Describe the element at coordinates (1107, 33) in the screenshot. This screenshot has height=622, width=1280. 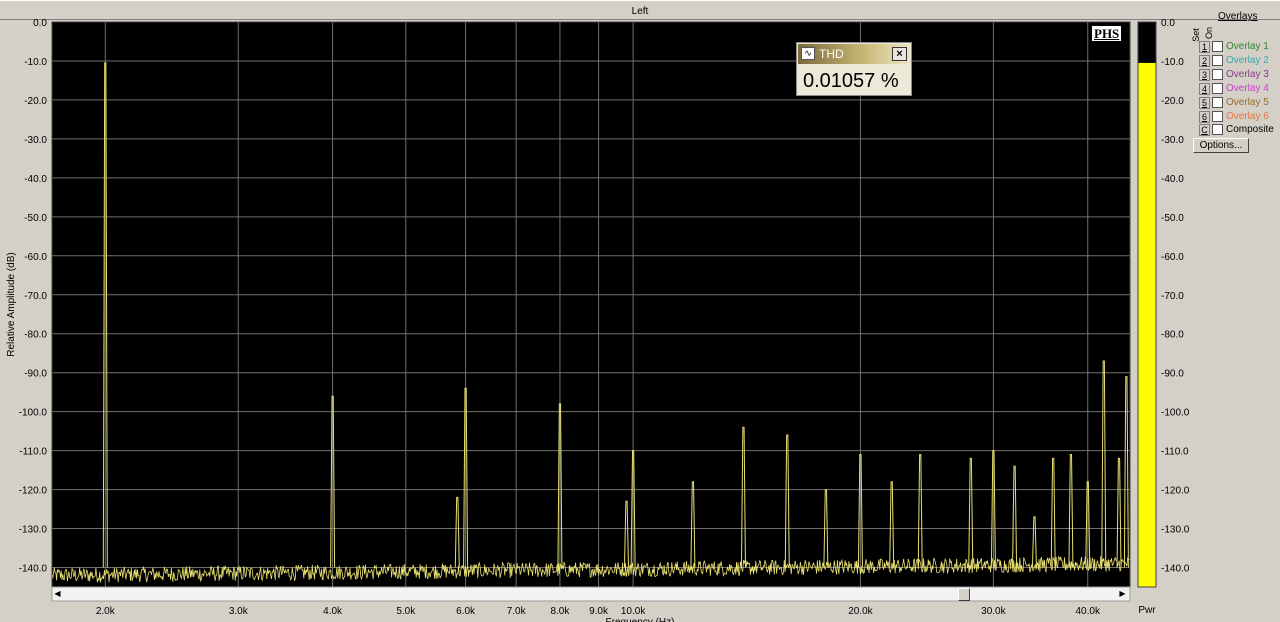
I see `phs-badge: PHS` at that location.